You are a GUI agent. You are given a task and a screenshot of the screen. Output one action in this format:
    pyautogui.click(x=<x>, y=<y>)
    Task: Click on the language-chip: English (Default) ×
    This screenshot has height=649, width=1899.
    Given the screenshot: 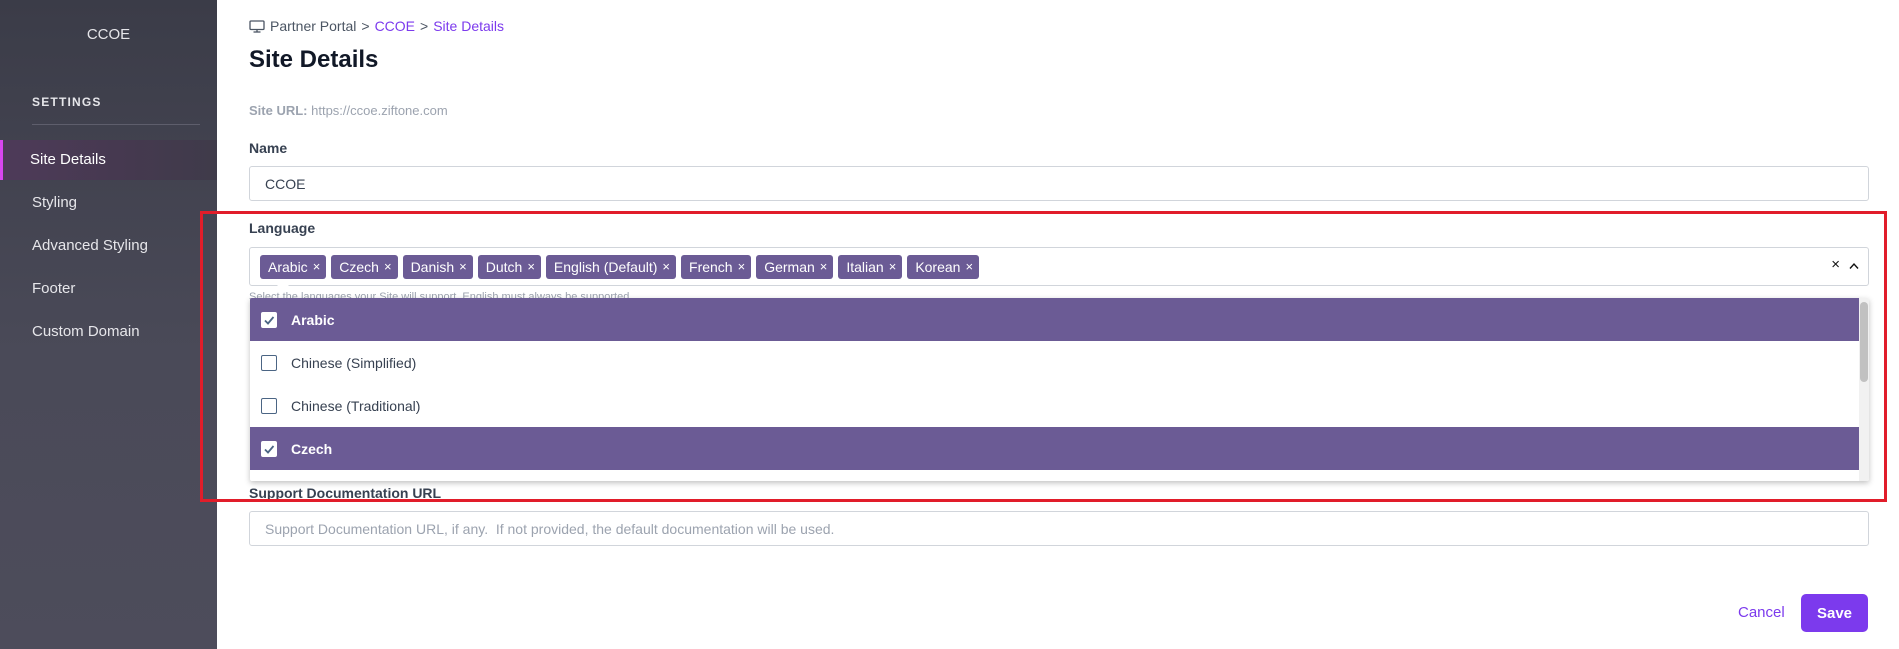 What is the action you would take?
    pyautogui.click(x=611, y=266)
    